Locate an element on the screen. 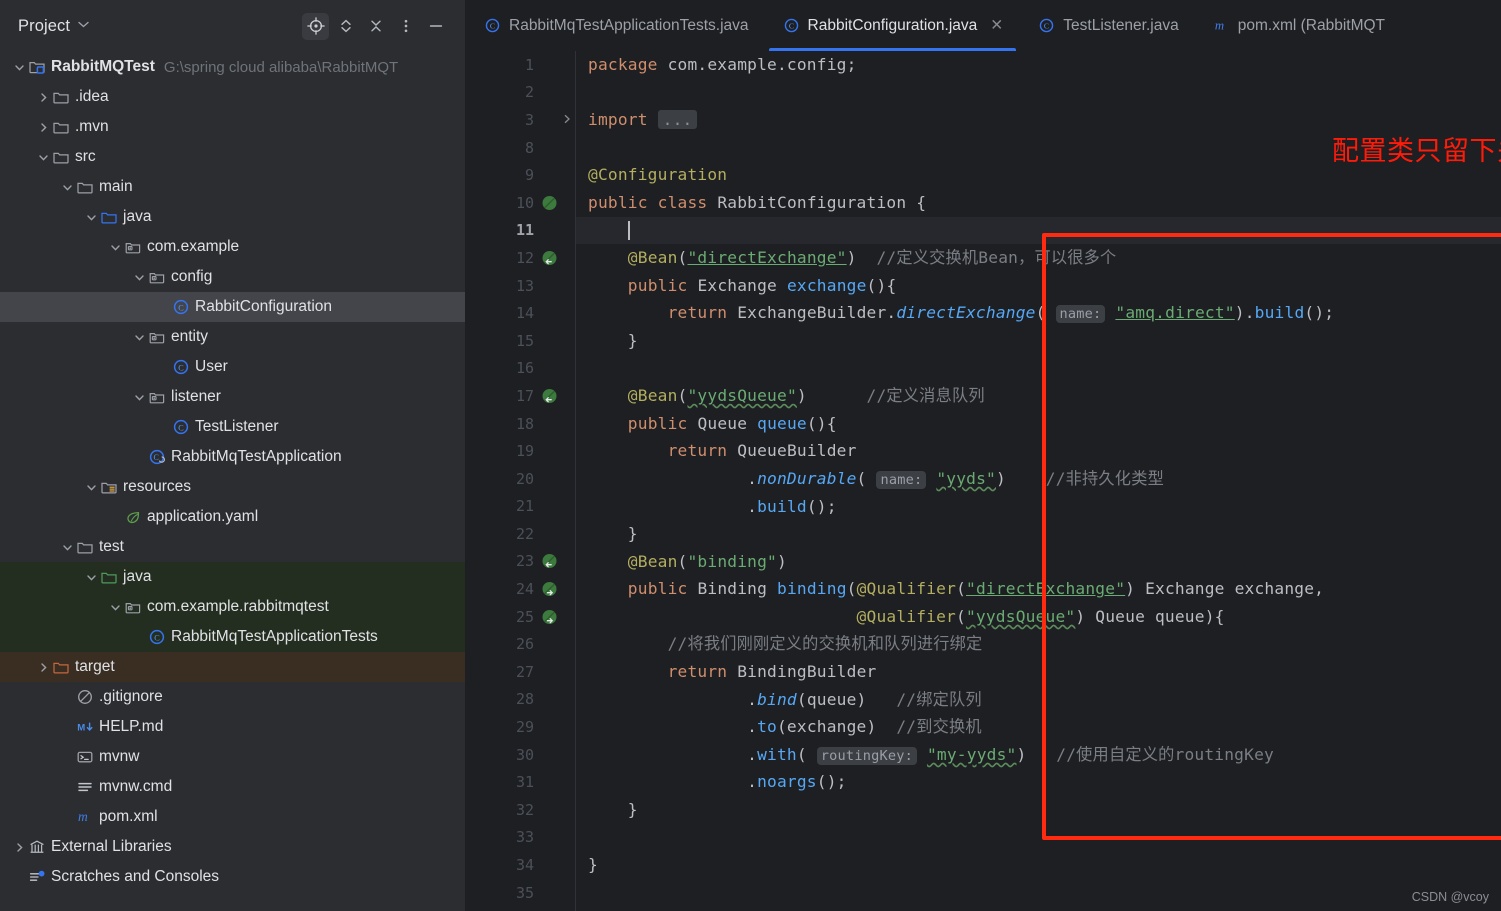 The width and height of the screenshot is (1501, 911). editor-tab-rabbitmqtestapplicationtests-java: C RabbitMqTestApplicationTests.java is located at coordinates (615, 25).